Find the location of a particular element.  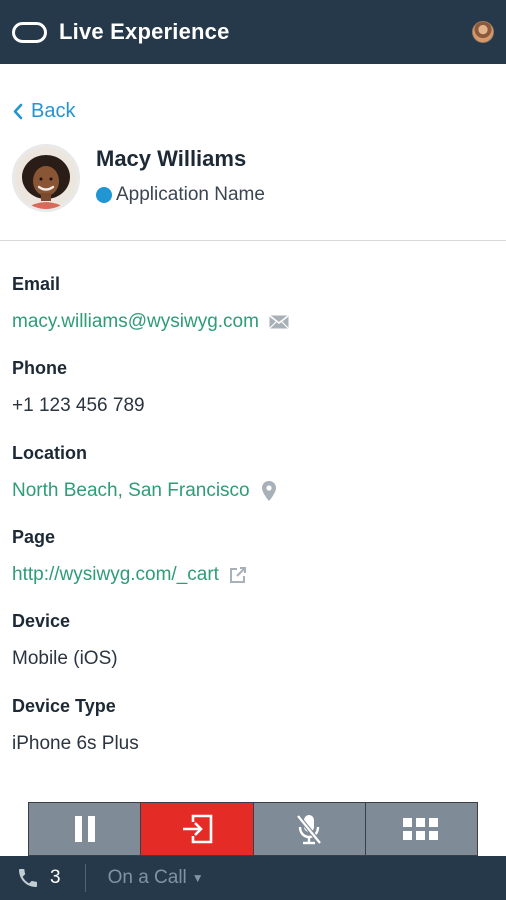

oracle-ring-icon is located at coordinates (29, 32).